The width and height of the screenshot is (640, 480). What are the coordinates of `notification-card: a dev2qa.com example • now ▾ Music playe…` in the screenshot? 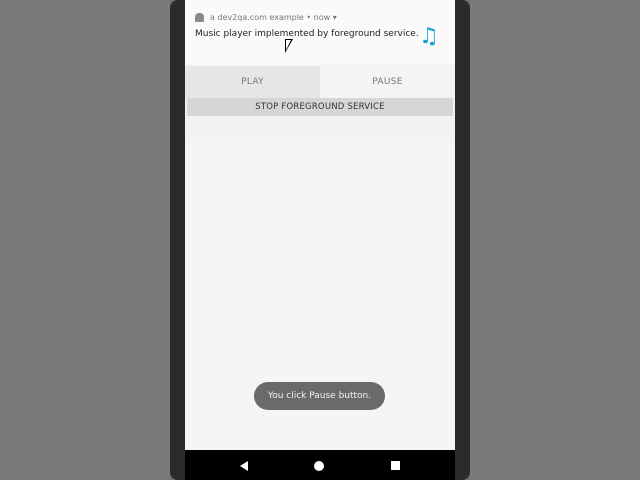 It's located at (320, 32).